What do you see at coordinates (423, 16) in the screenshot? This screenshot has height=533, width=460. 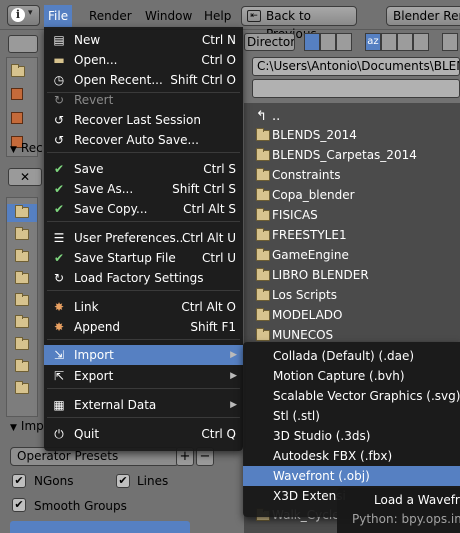 I see `render-engine-select: Blender Rend` at bounding box center [423, 16].